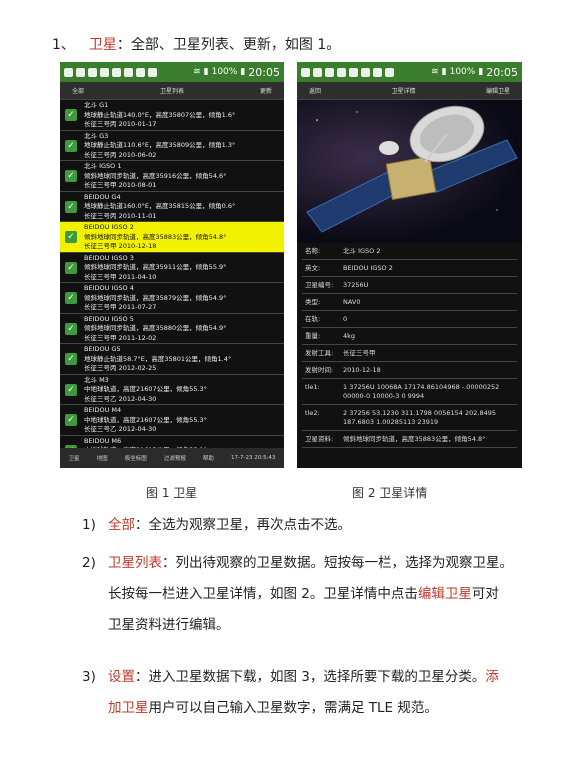 Image resolution: width=583 pixels, height=775 pixels. Describe the element at coordinates (120, 154) in the screenshot. I see `satellite-line2: 长征三号丙 2010-06-02` at that location.